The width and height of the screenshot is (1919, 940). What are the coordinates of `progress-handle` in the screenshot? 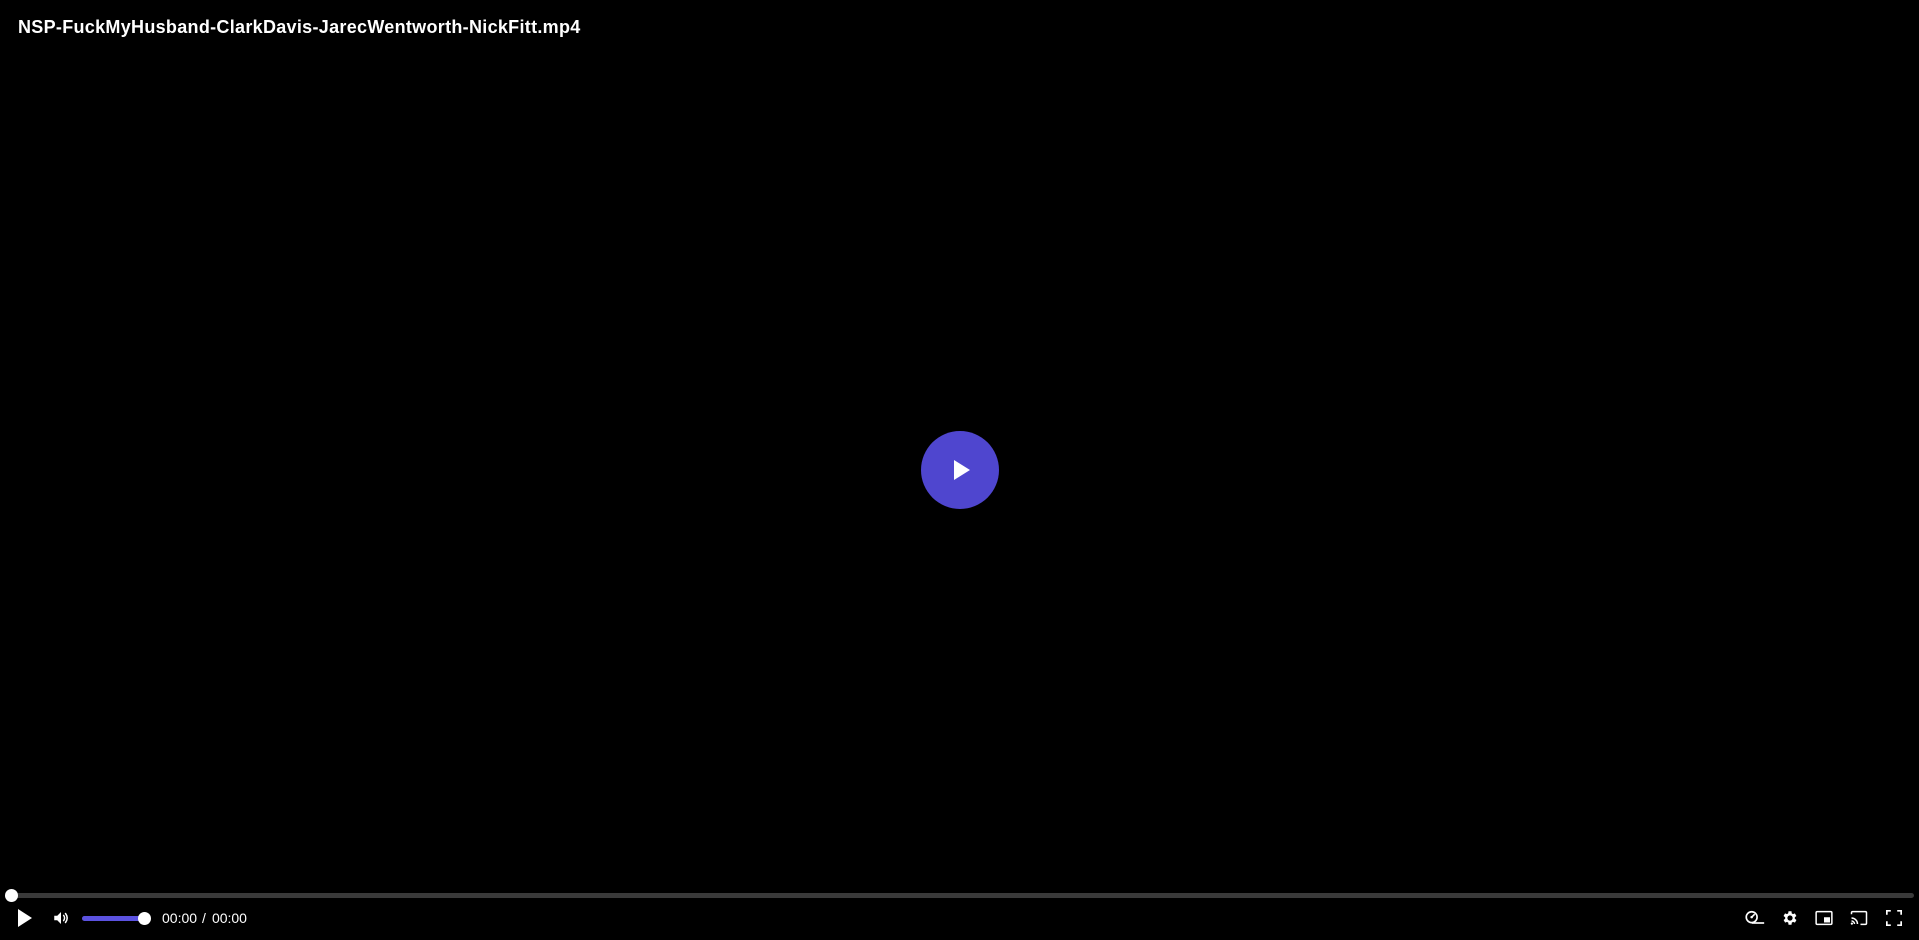 It's located at (11, 895).